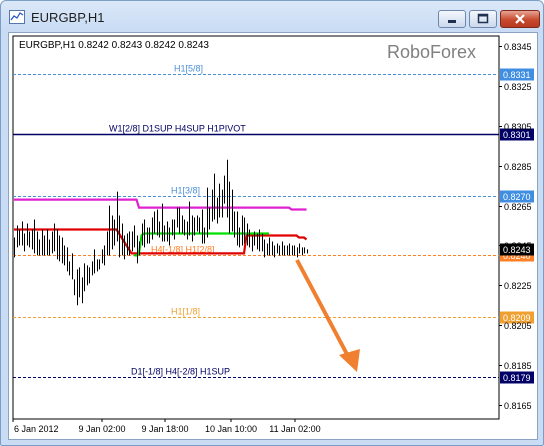  What do you see at coordinates (452, 21) in the screenshot?
I see `minimize-icon` at bounding box center [452, 21].